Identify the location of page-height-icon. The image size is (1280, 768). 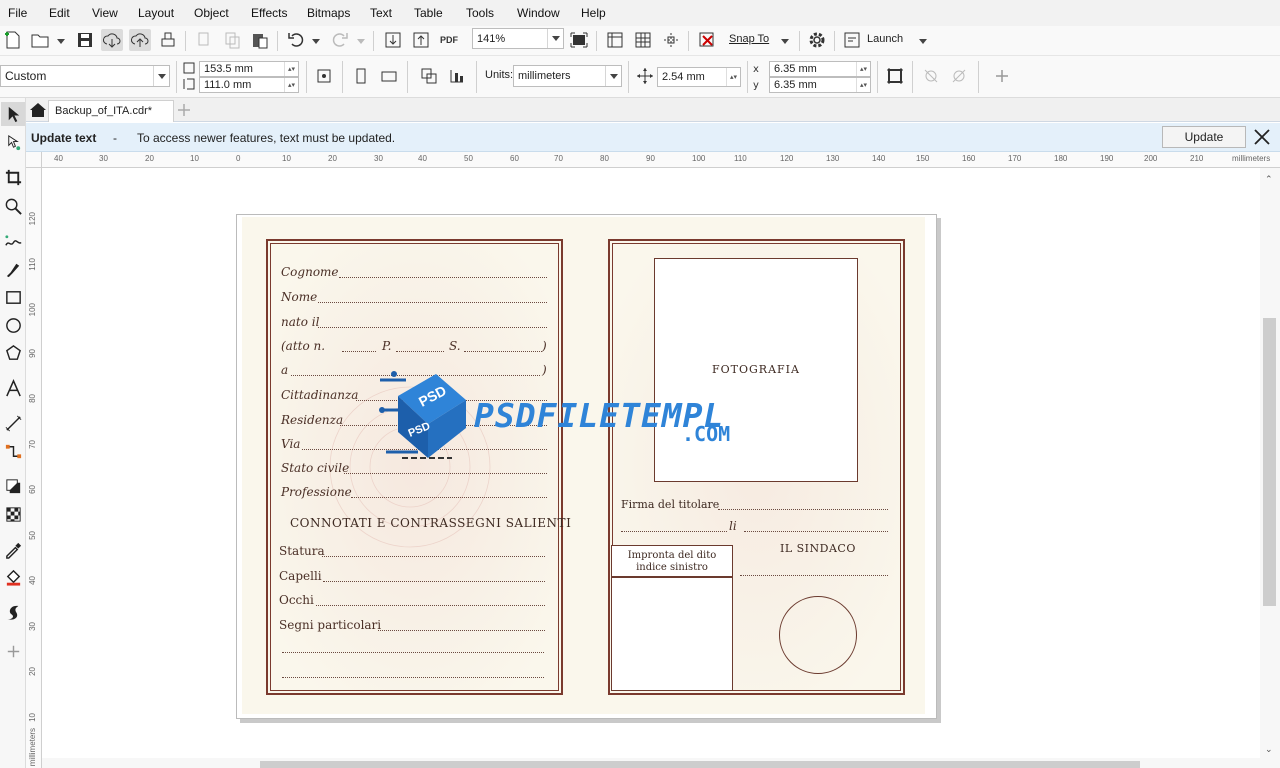
(189, 84).